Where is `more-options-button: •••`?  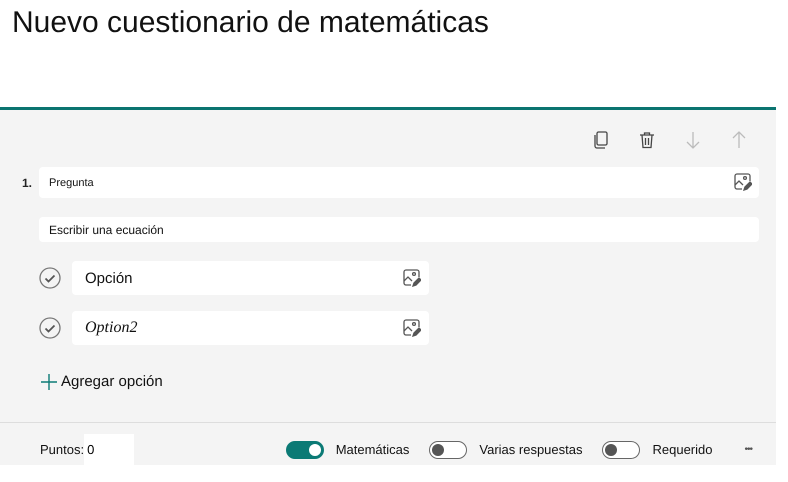
more-options-button: ••• is located at coordinates (748, 449).